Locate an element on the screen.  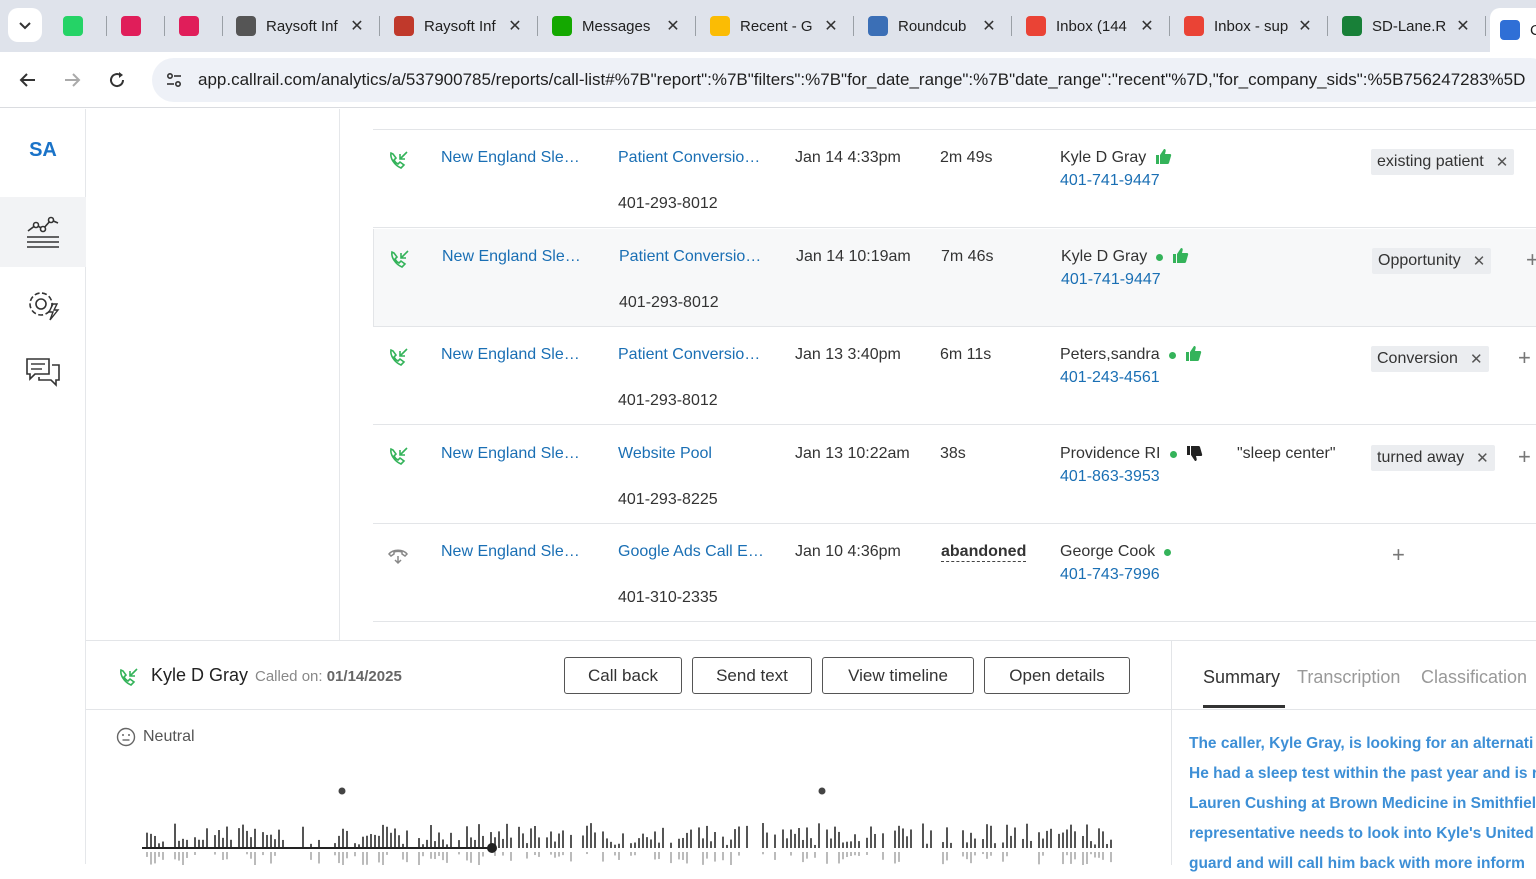
browser-tab: Recent - G ✕ is located at coordinates (775, 26).